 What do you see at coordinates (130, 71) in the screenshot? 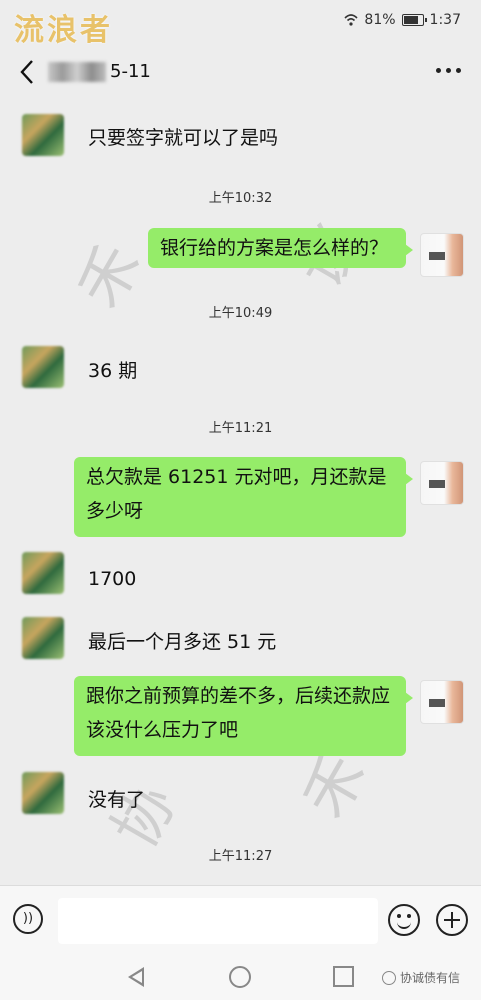
I see `chat-title-text: 5-11` at bounding box center [130, 71].